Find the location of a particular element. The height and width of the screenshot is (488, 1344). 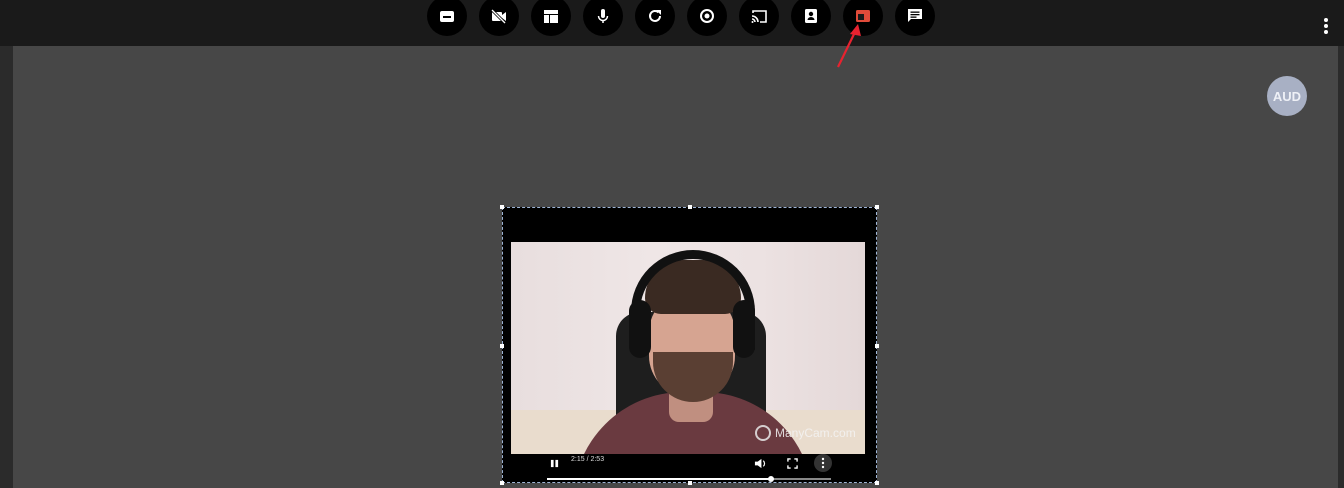

microphone-button is located at coordinates (603, 18).